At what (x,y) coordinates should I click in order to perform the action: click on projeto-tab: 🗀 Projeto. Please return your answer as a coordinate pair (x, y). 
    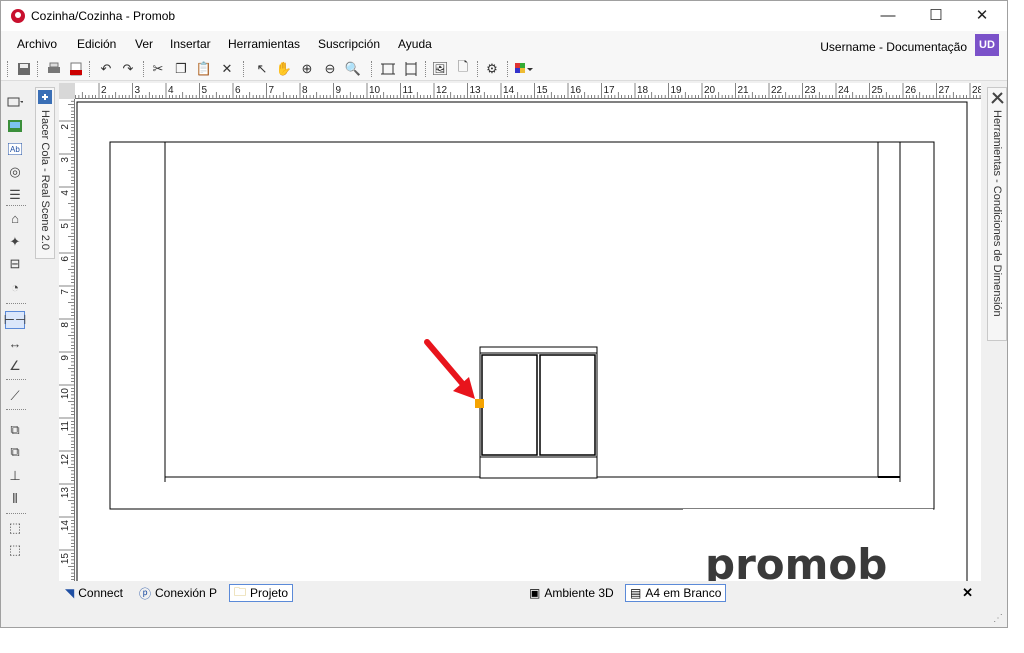
    Looking at the image, I should click on (261, 593).